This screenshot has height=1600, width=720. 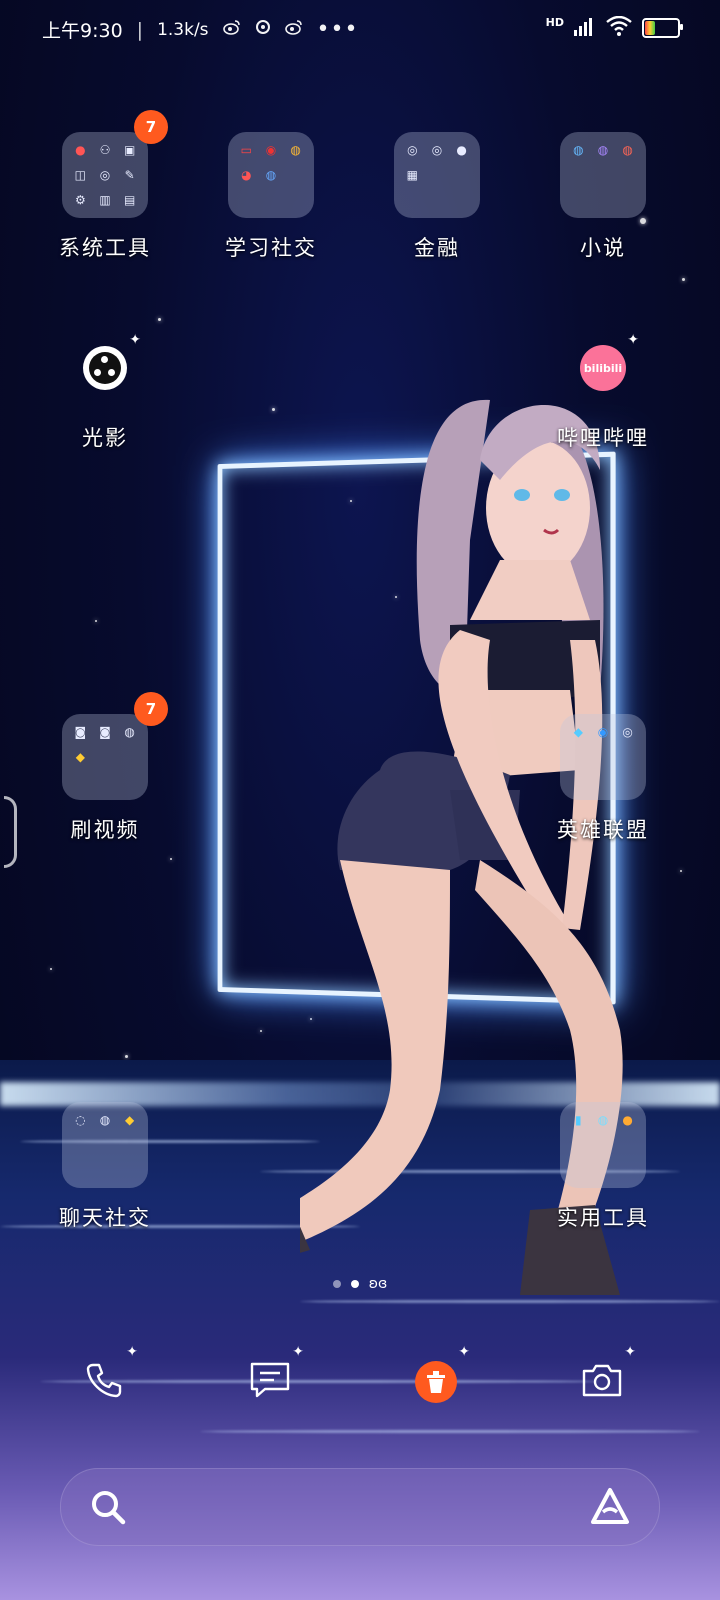 What do you see at coordinates (437, 175) in the screenshot?
I see `folder-icon: ◎ ◎ ● ▦` at bounding box center [437, 175].